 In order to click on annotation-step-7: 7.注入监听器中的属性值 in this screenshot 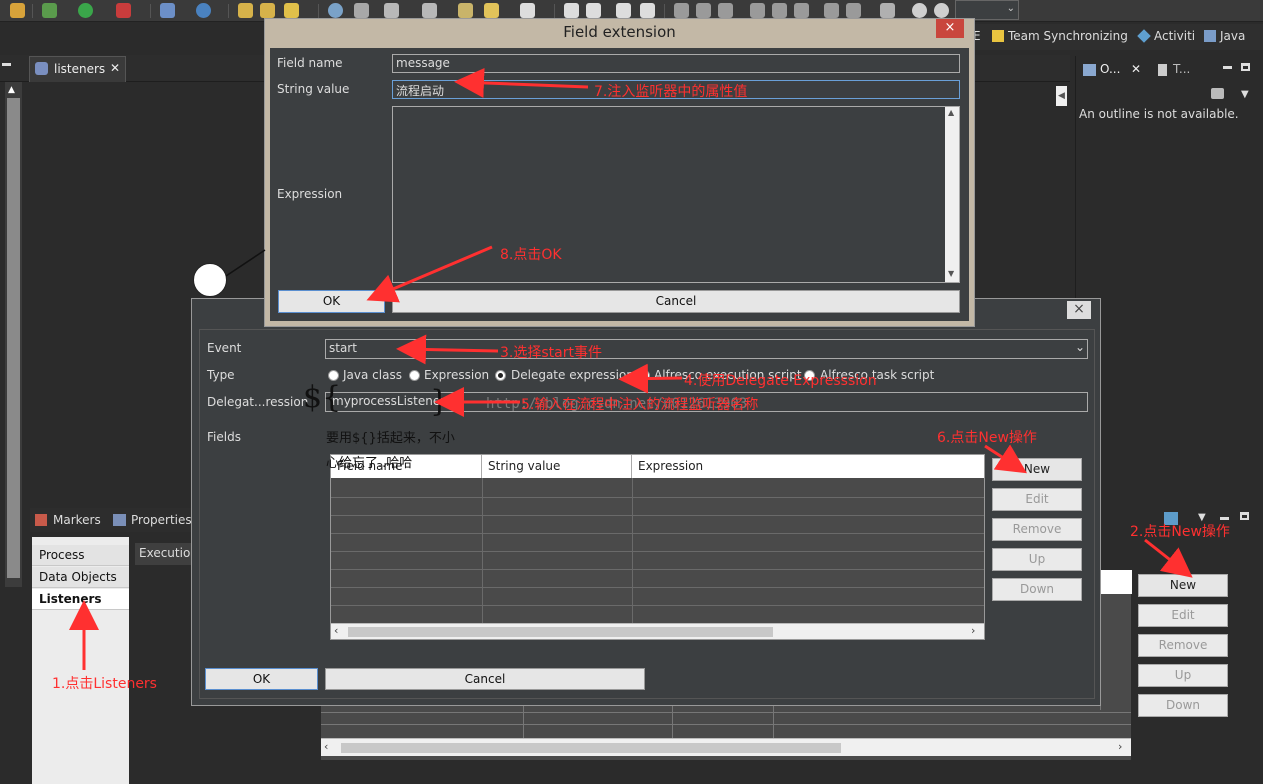, I will do `click(671, 92)`.